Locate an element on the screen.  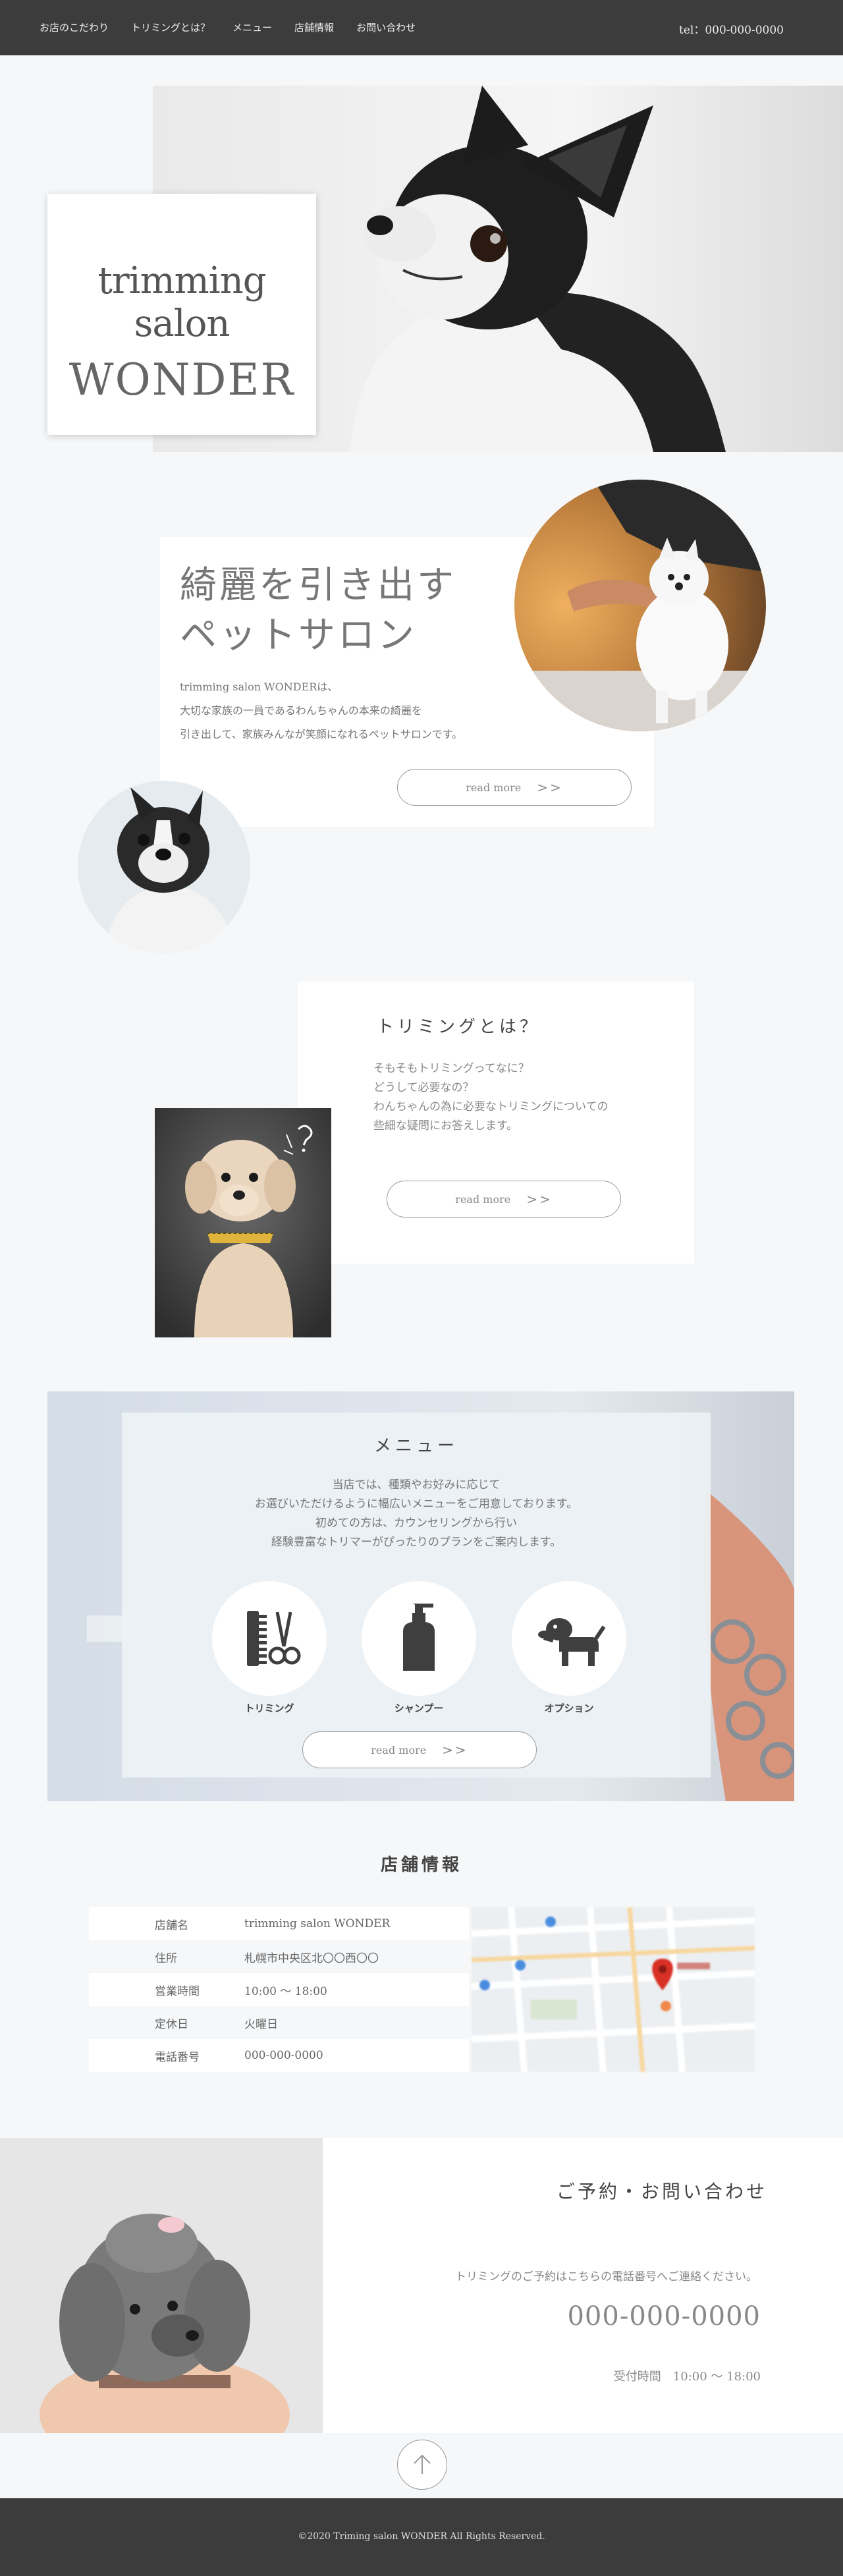
about-heading-line2: ペットサロン is located at coordinates (298, 635).